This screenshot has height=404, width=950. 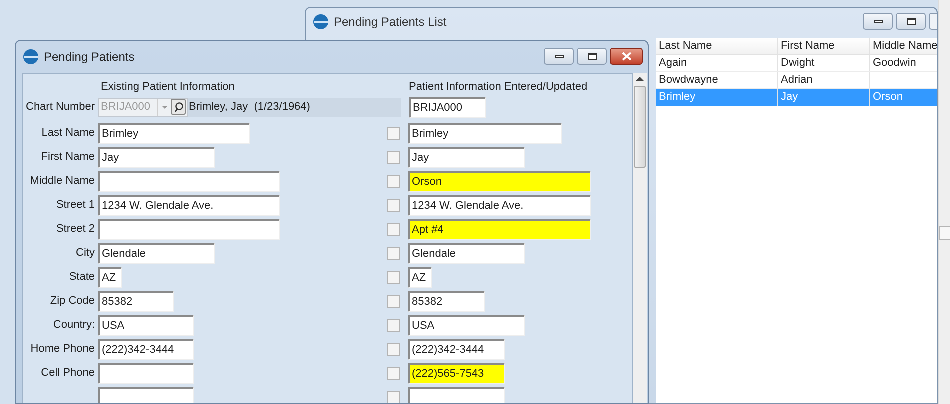 What do you see at coordinates (75, 228) in the screenshot?
I see `field-label: Street 2` at bounding box center [75, 228].